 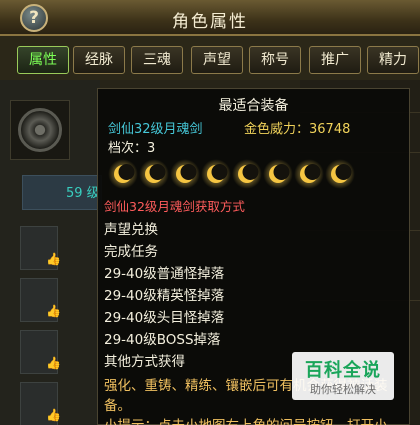 I want to click on list-item: 29-40级BOSS掉落, so click(x=162, y=340).